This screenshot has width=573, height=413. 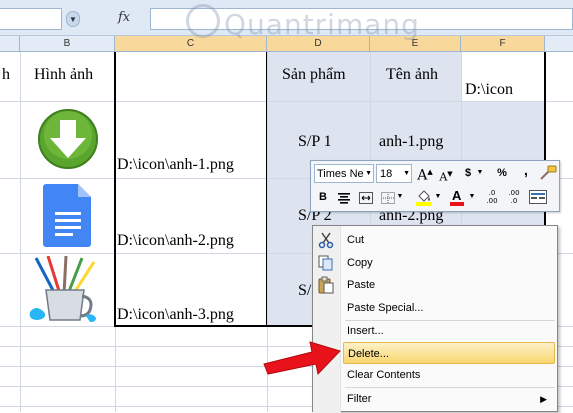 I want to click on comma-format-icon: ,, so click(x=526, y=170).